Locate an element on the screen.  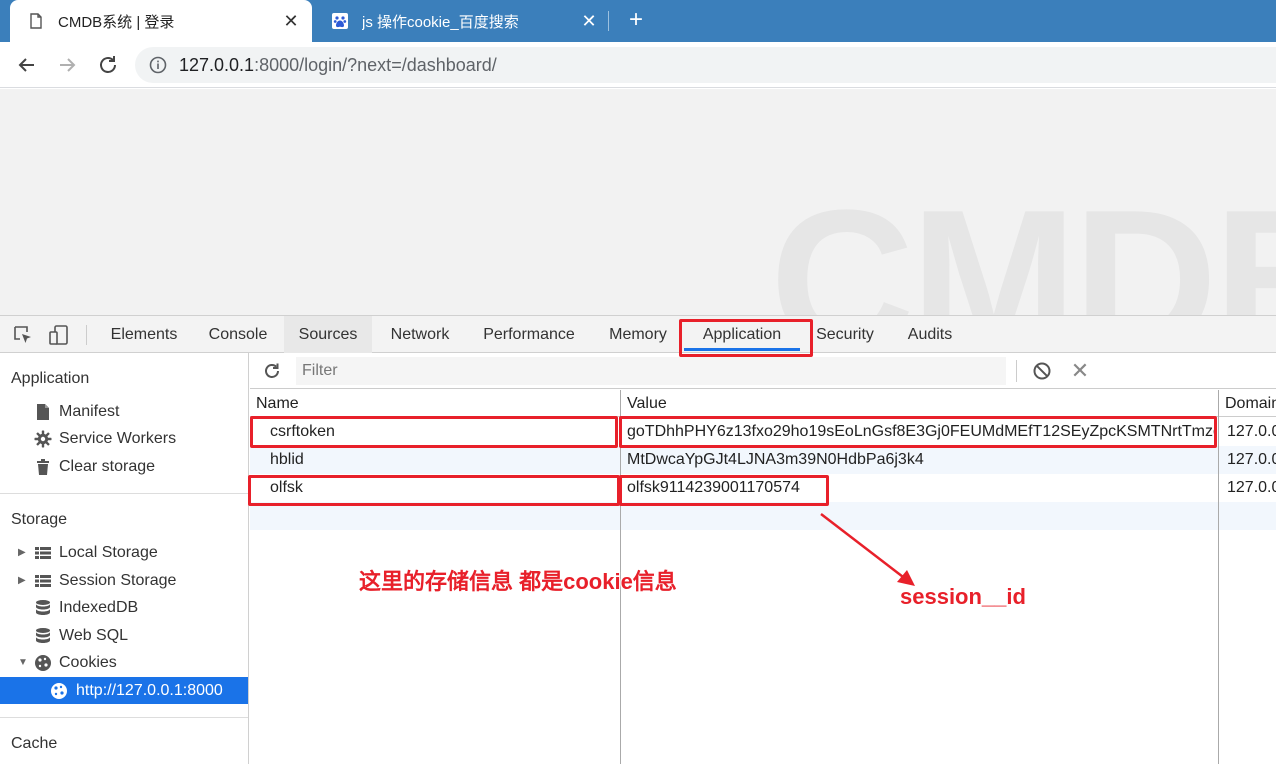
column-divider is located at coordinates (1218, 577).